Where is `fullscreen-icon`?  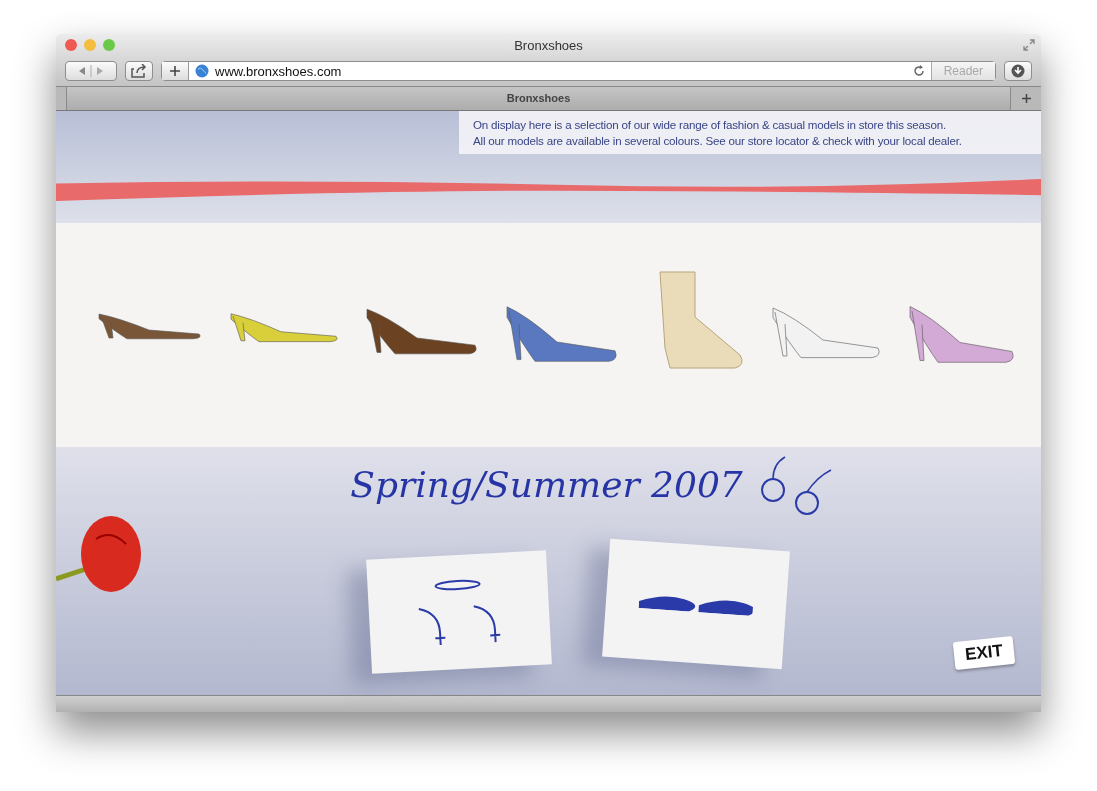 fullscreen-icon is located at coordinates (1029, 45).